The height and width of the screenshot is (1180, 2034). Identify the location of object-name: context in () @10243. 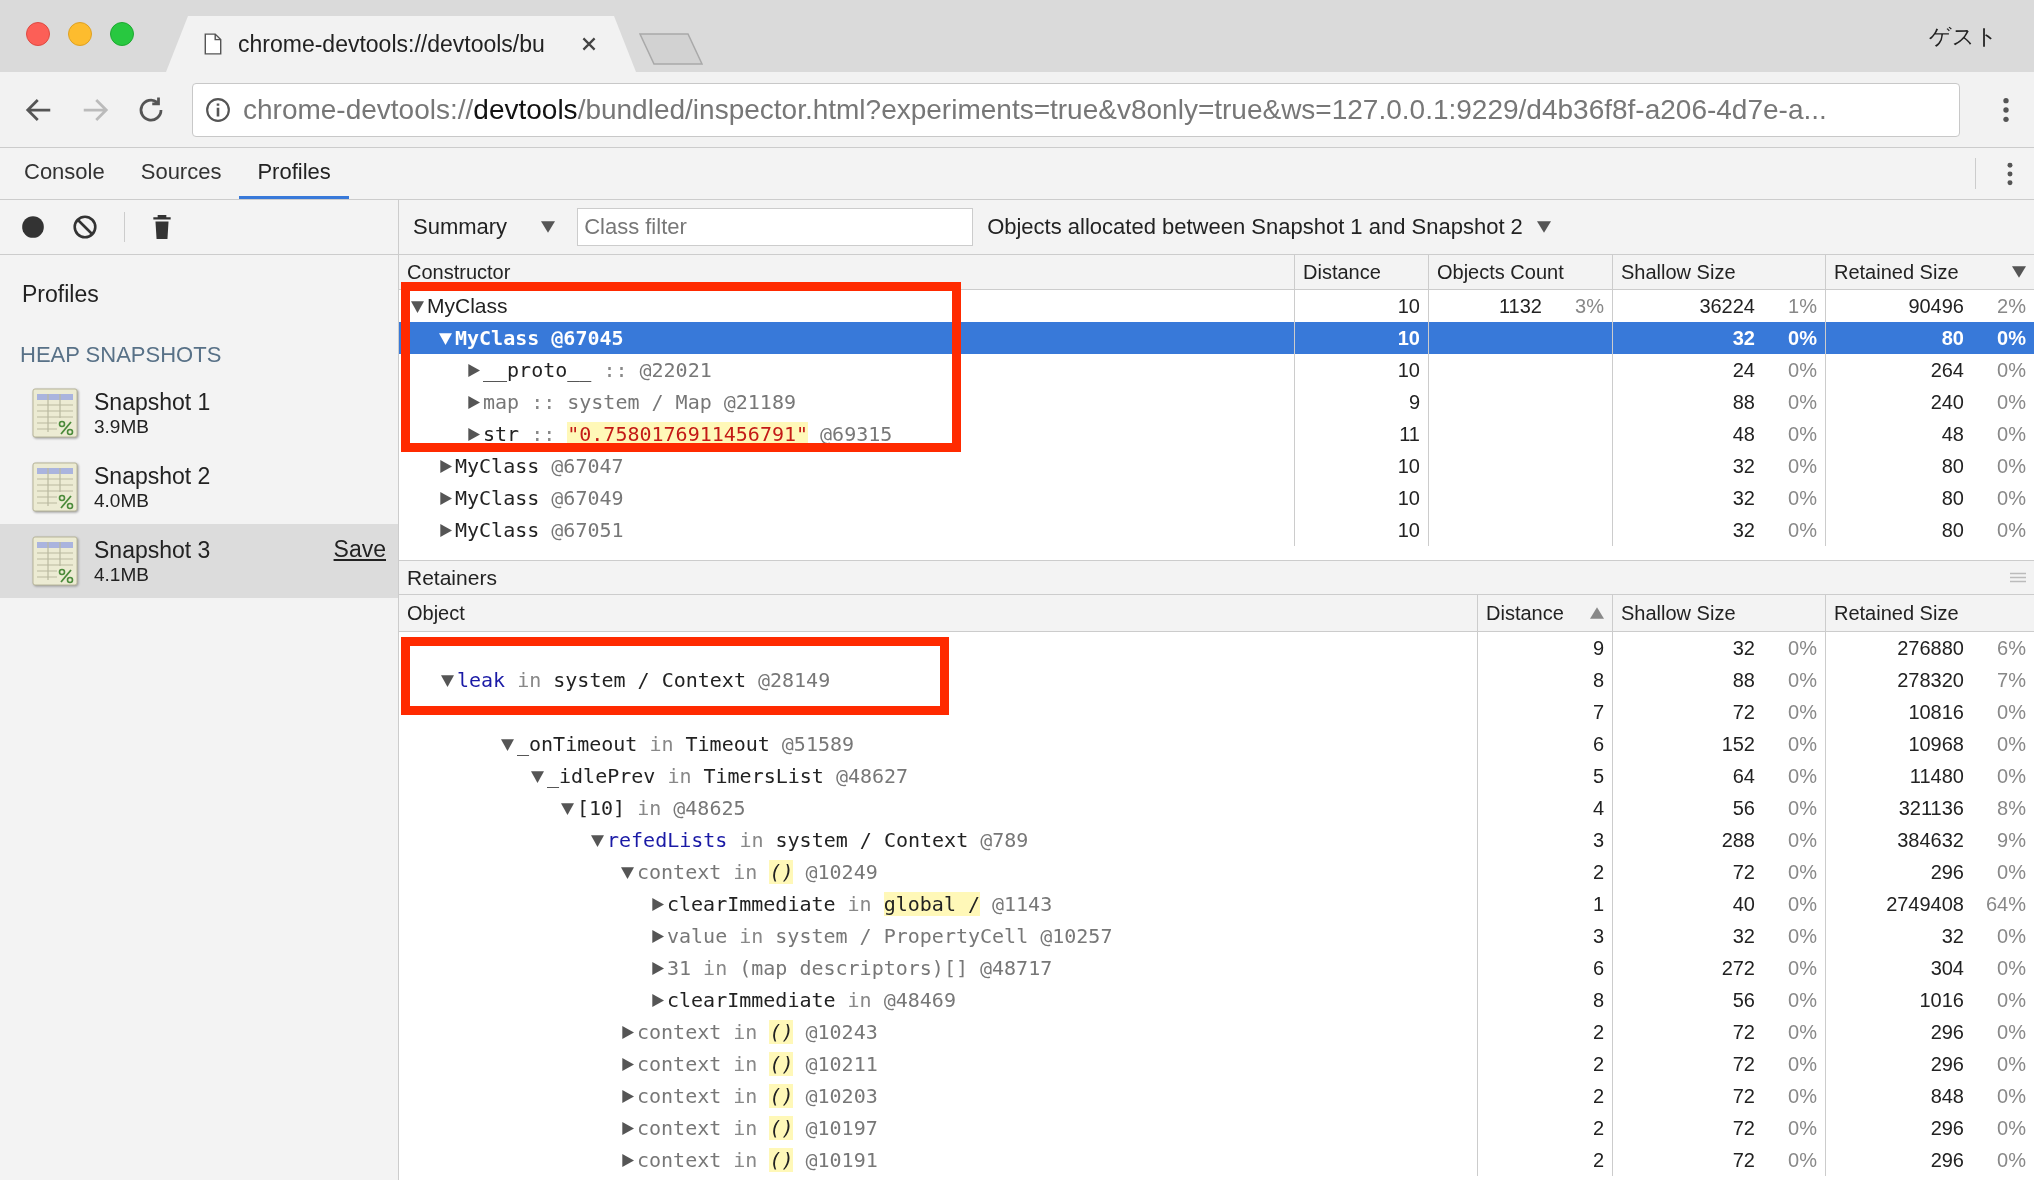
(757, 1032).